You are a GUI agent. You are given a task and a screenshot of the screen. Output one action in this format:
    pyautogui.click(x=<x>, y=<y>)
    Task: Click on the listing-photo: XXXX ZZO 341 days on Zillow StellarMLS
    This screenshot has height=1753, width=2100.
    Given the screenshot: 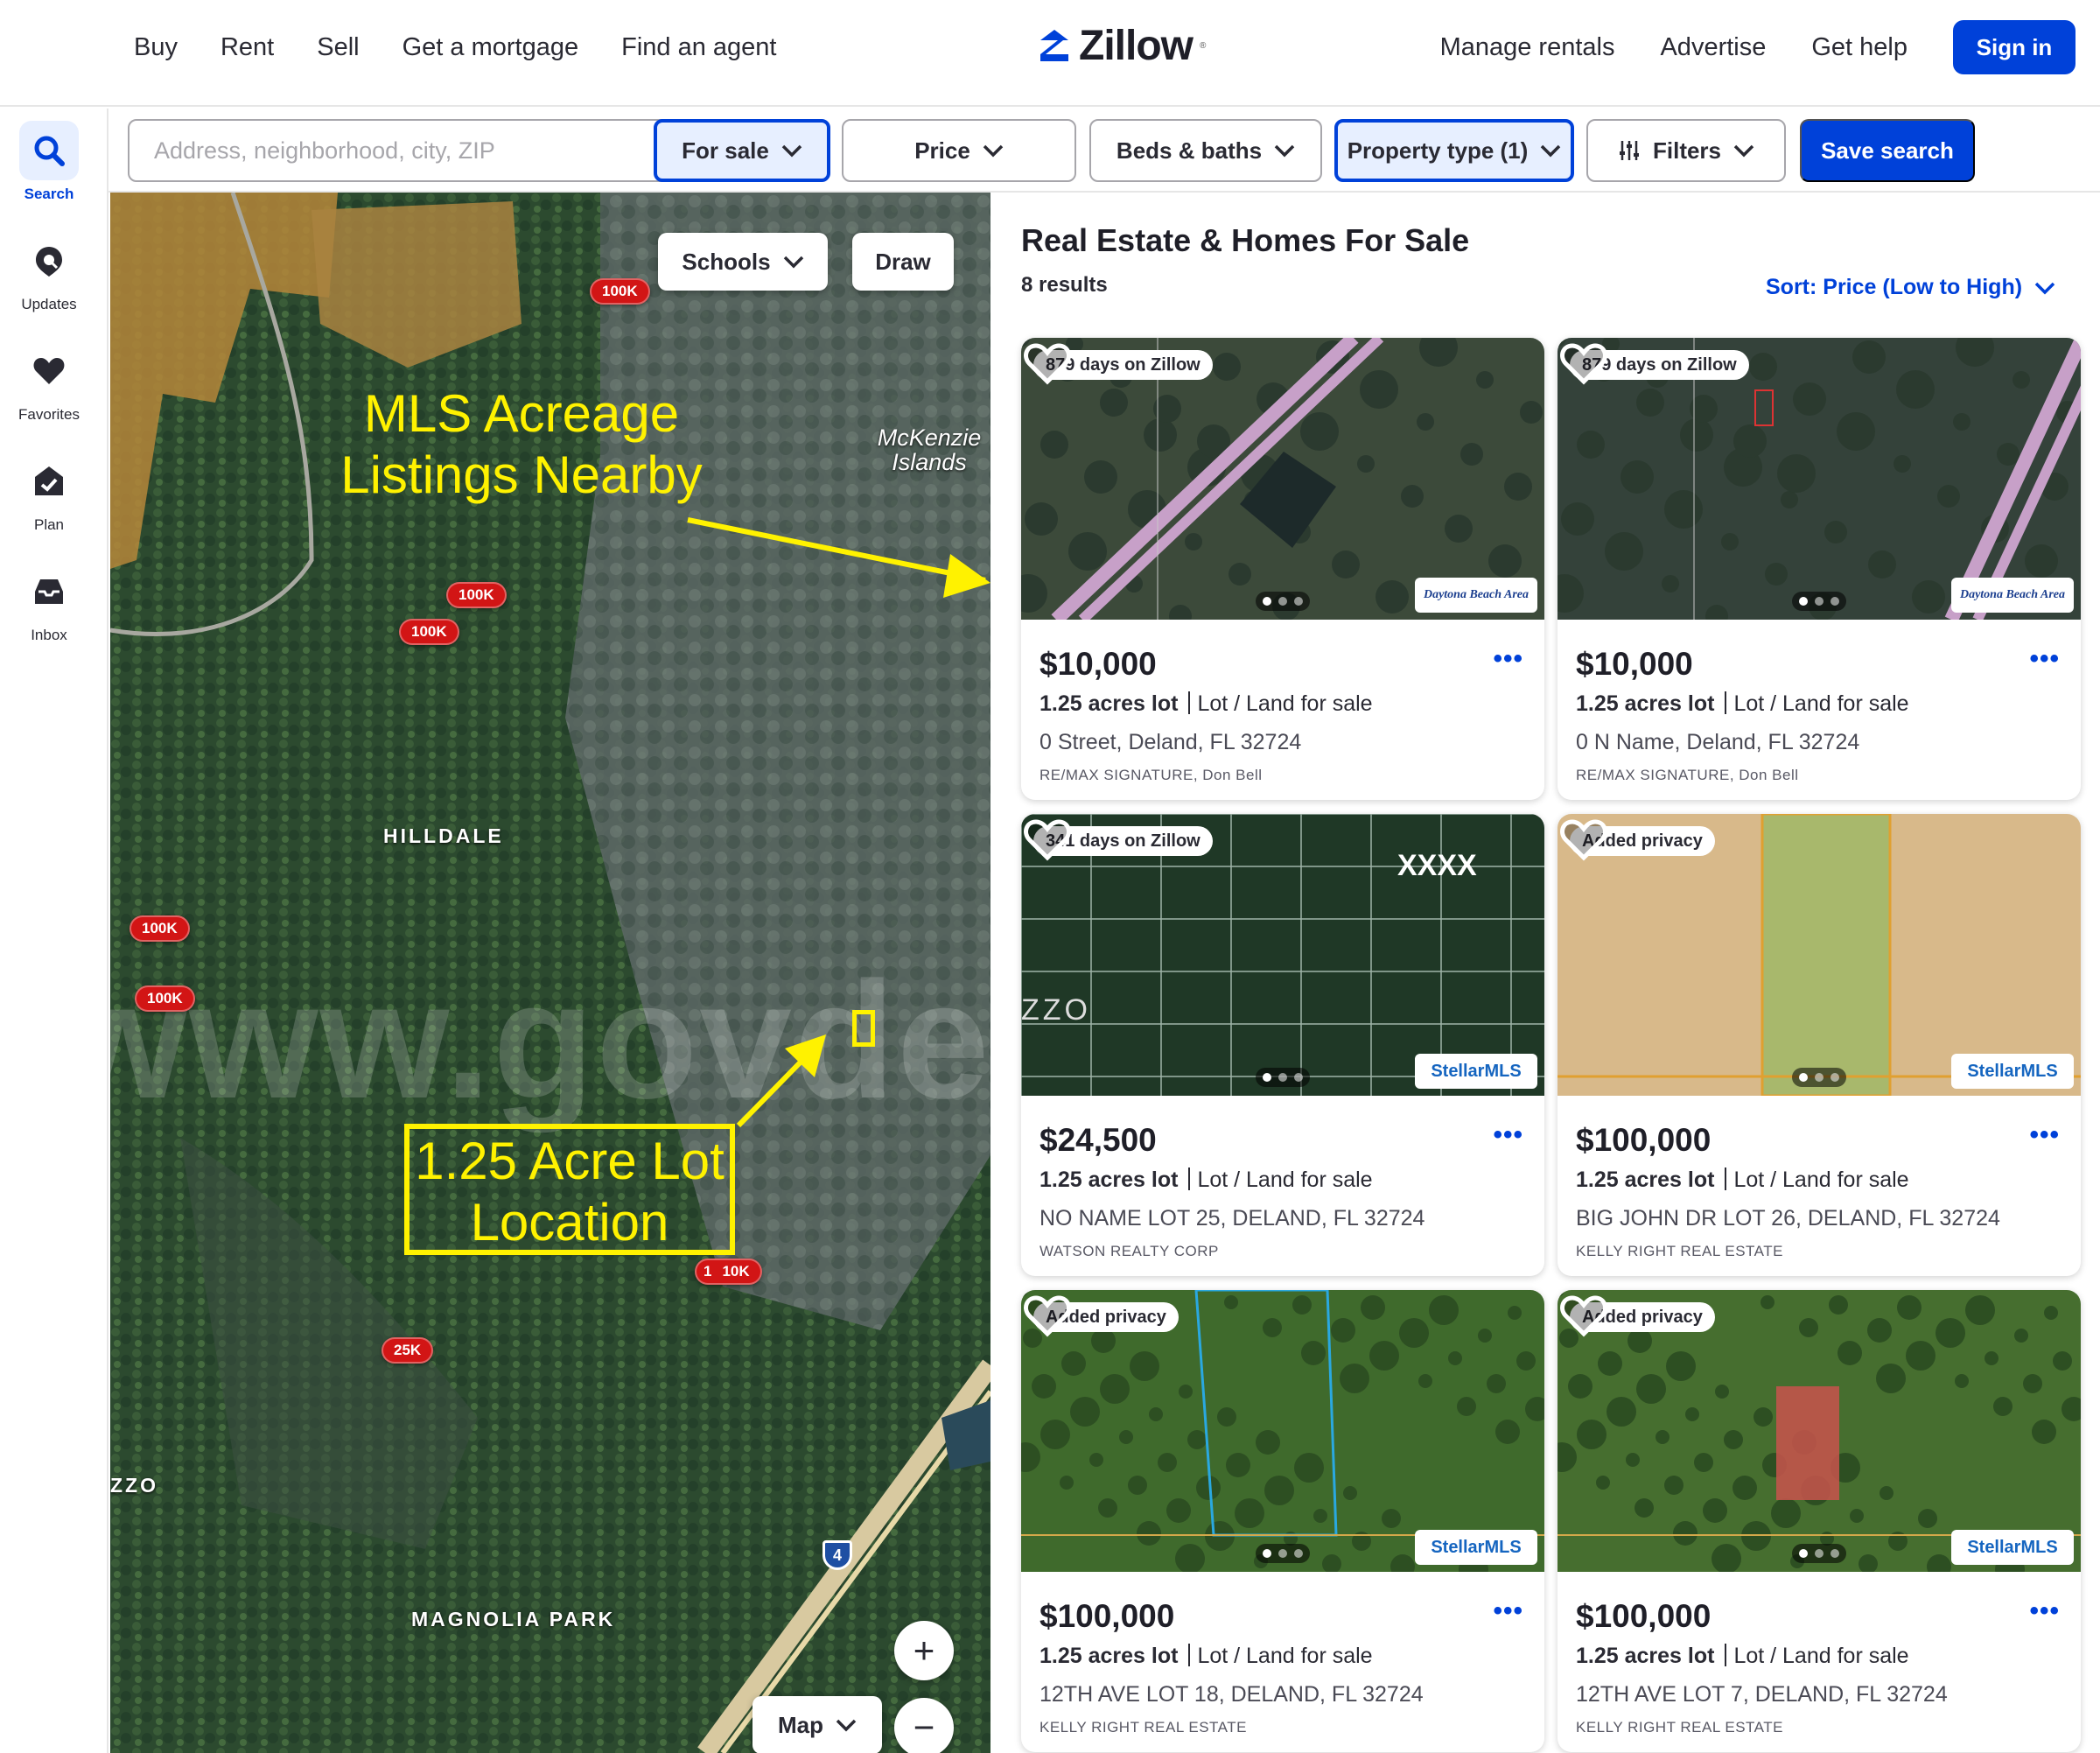 What is the action you would take?
    pyautogui.click(x=1282, y=955)
    